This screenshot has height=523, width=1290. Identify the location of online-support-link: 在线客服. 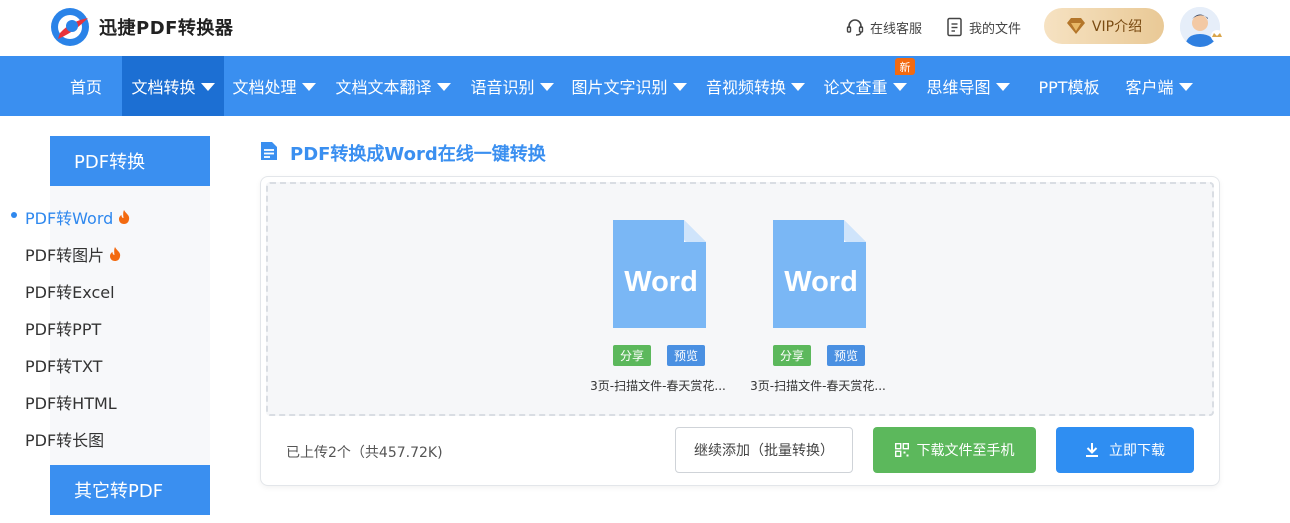
(883, 27).